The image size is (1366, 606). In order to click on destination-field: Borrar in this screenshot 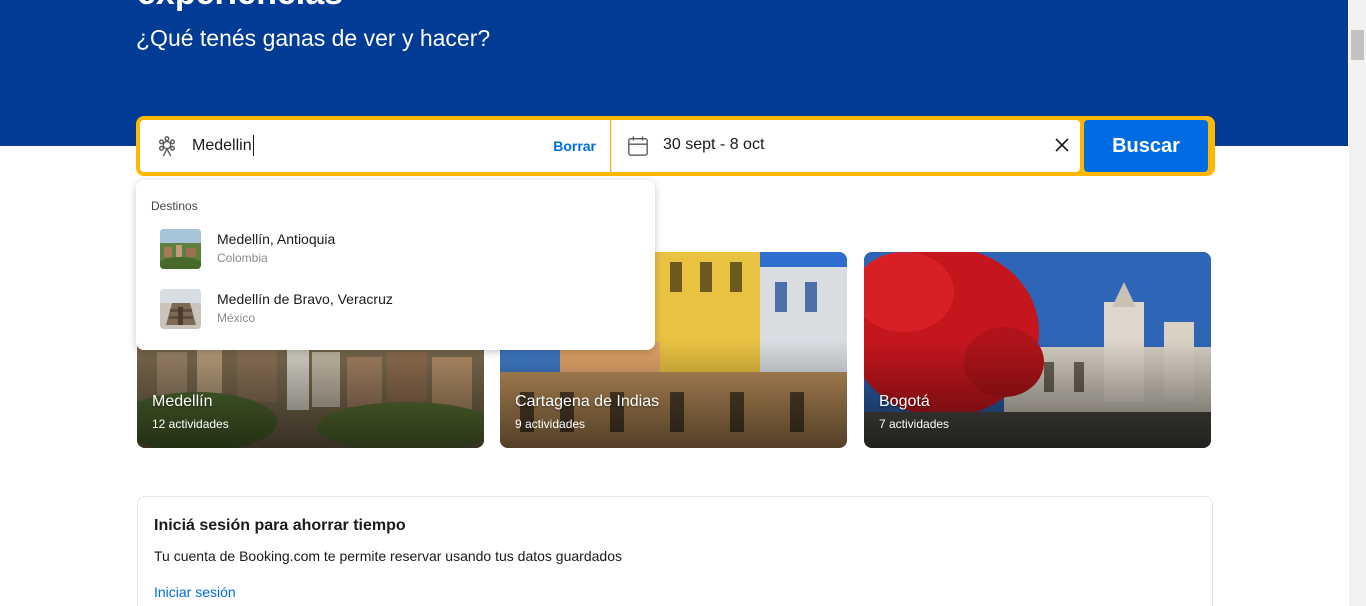, I will do `click(375, 146)`.